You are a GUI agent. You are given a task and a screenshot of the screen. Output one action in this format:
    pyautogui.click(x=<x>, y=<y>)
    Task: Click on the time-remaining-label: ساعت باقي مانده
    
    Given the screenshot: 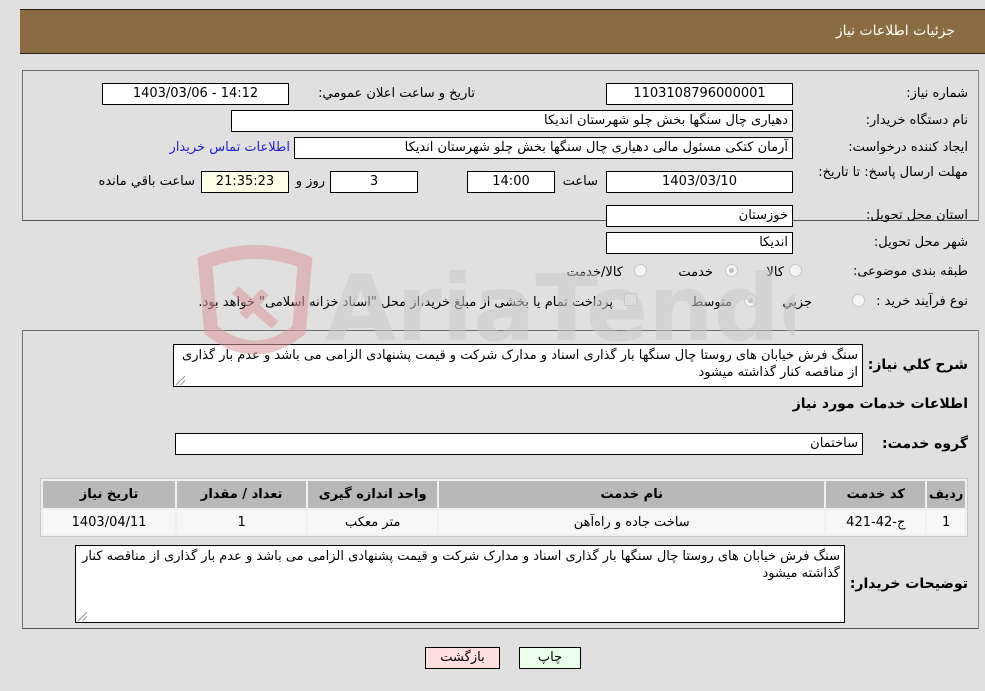 What is the action you would take?
    pyautogui.click(x=146, y=181)
    